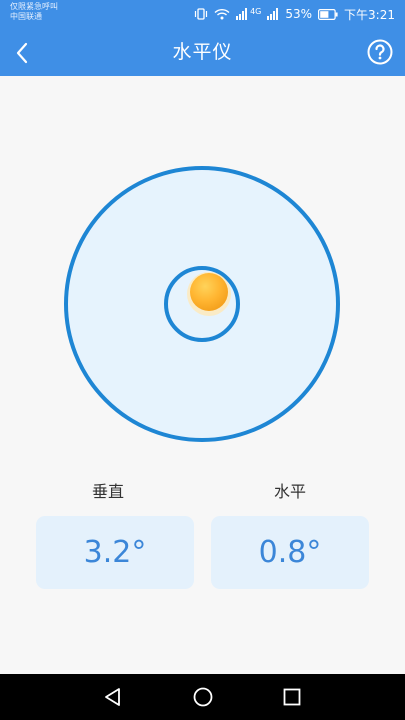 The image size is (405, 720). What do you see at coordinates (107, 491) in the screenshot?
I see `vertical-label: 垂直` at bounding box center [107, 491].